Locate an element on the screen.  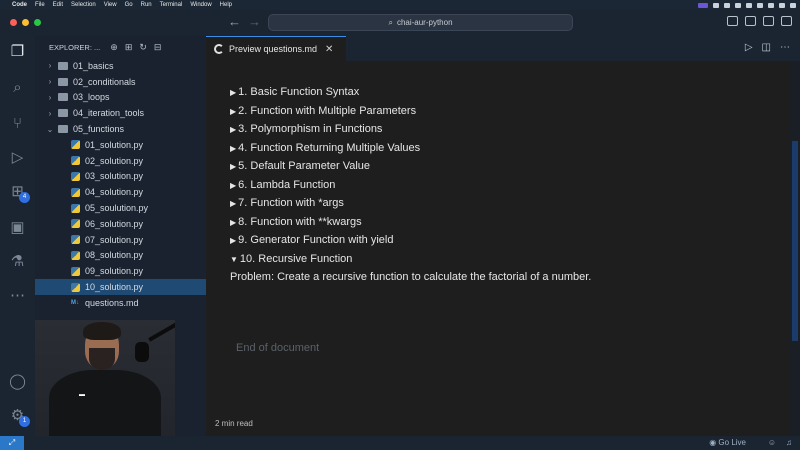
preview-icon is located at coordinates (219, 49).